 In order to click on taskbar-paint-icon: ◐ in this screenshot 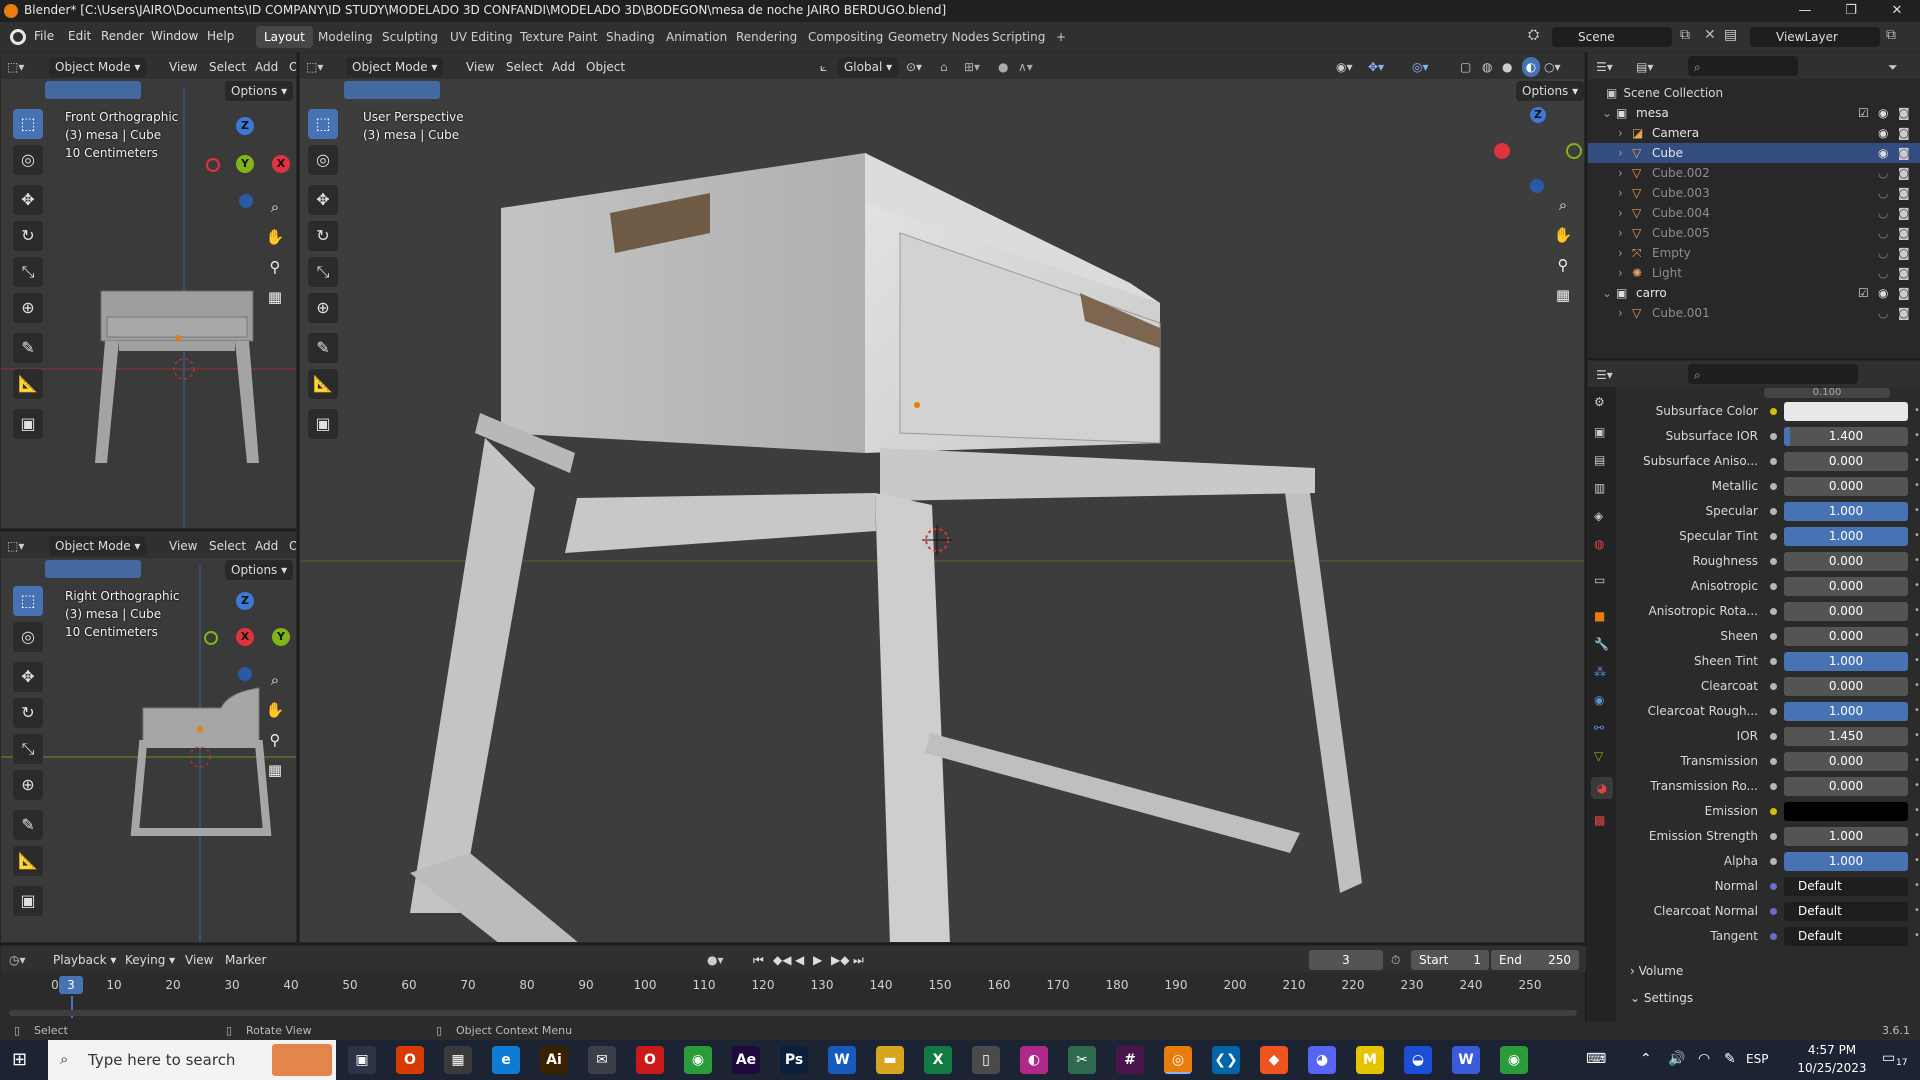, I will do `click(1034, 1060)`.